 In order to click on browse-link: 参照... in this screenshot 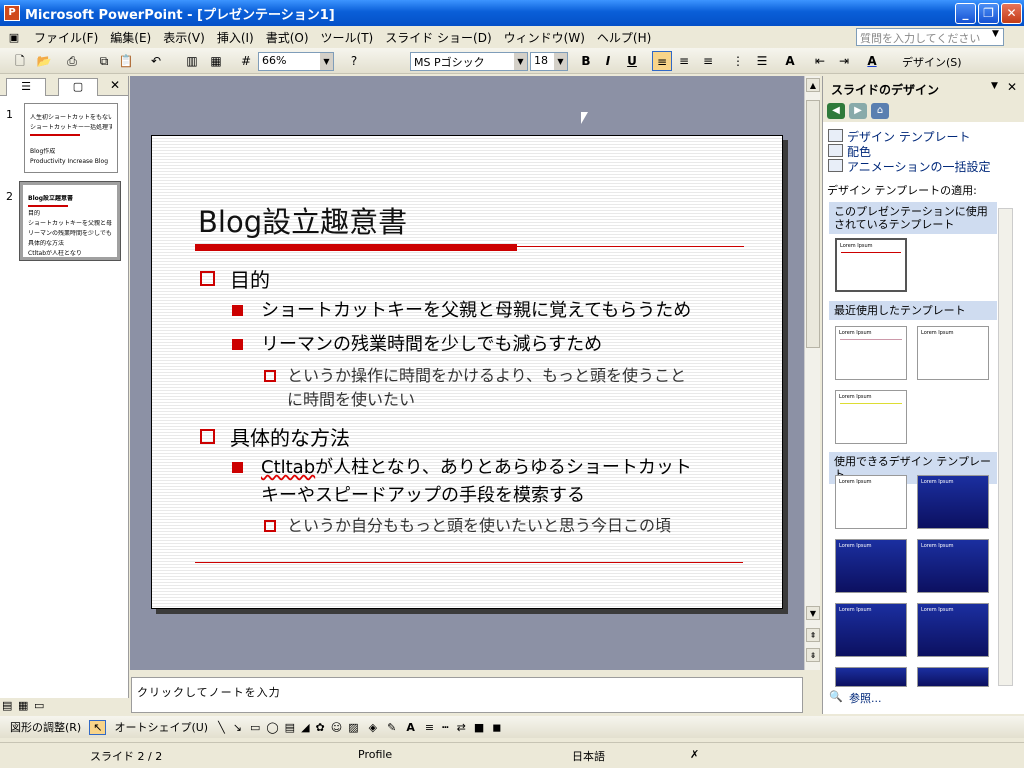, I will do `click(865, 698)`.